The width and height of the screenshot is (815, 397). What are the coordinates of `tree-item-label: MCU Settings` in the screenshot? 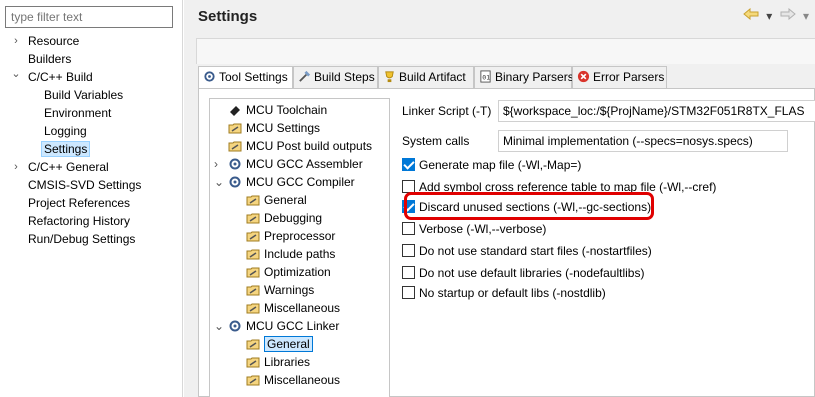 It's located at (283, 128).